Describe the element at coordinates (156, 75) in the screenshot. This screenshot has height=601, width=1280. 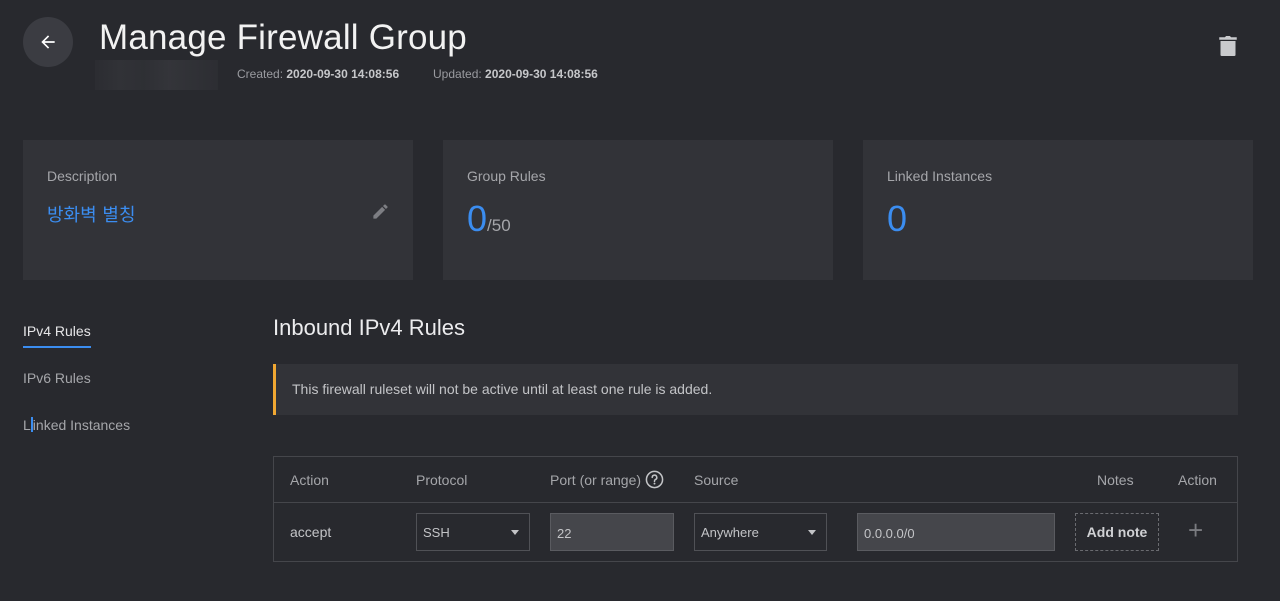
I see `blurred-group-id` at that location.